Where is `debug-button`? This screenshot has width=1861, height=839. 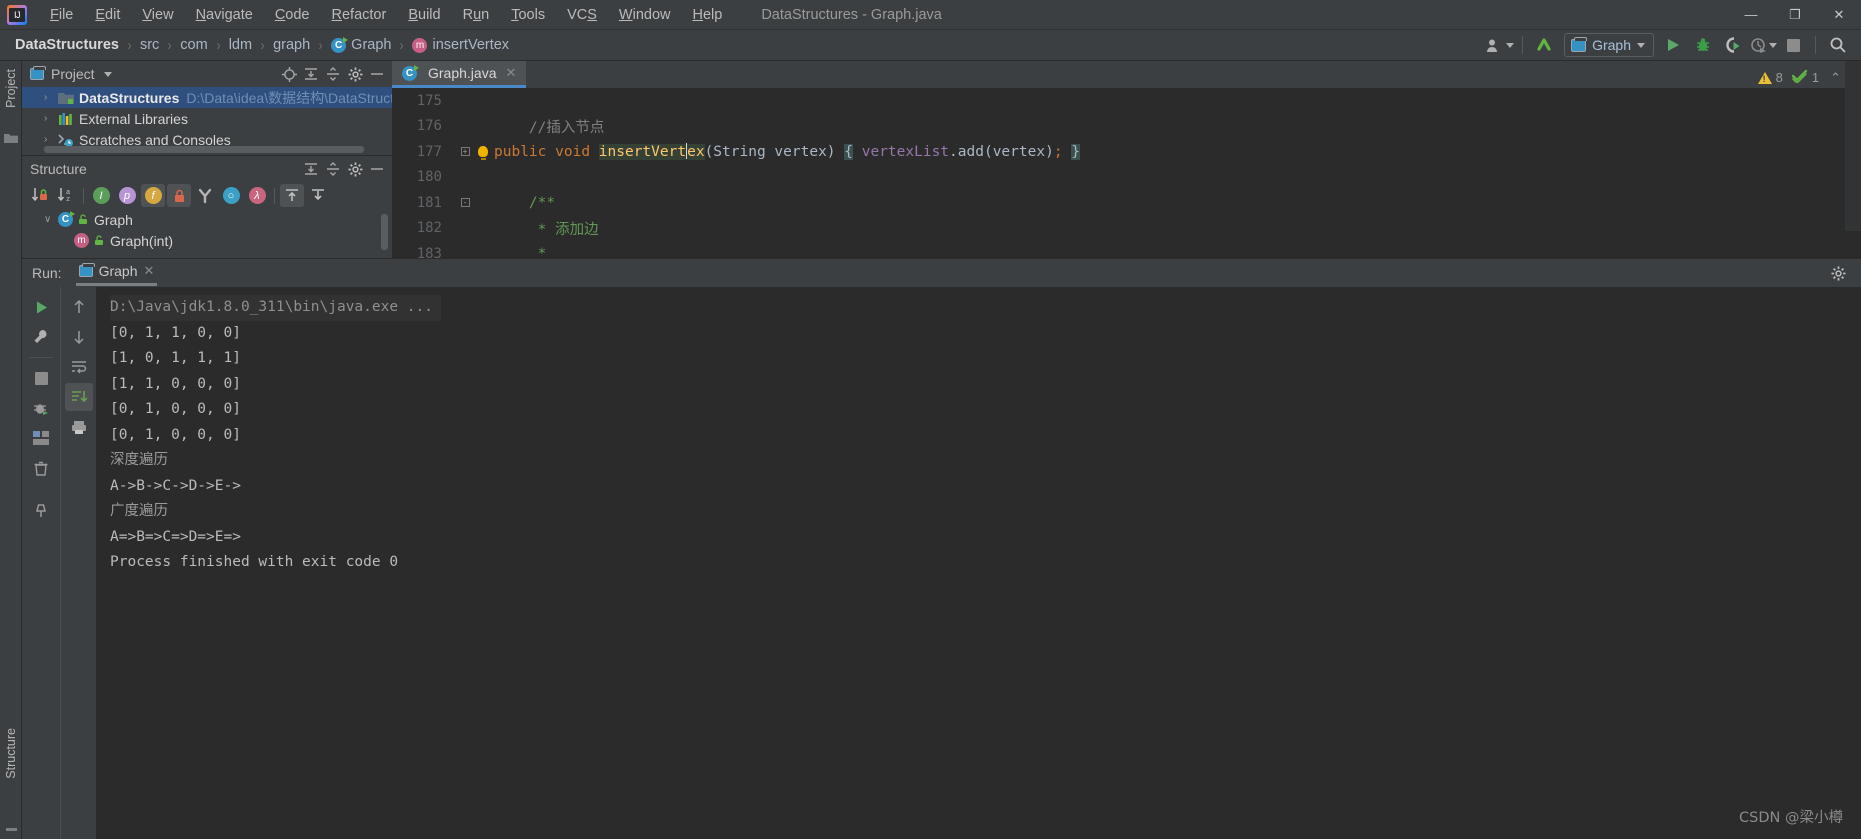 debug-button is located at coordinates (1703, 45).